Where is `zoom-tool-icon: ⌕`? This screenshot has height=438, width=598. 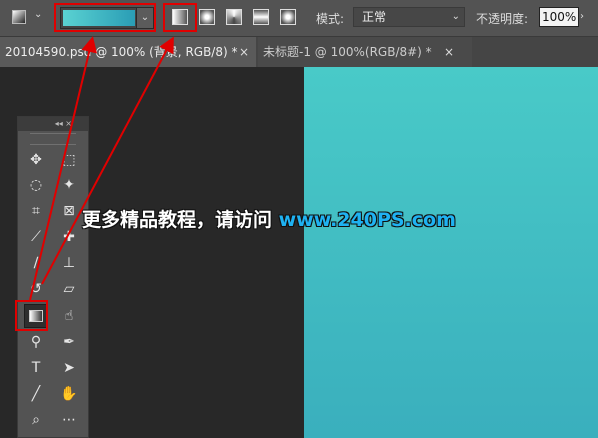 zoom-tool-icon: ⌕ is located at coordinates (36, 420).